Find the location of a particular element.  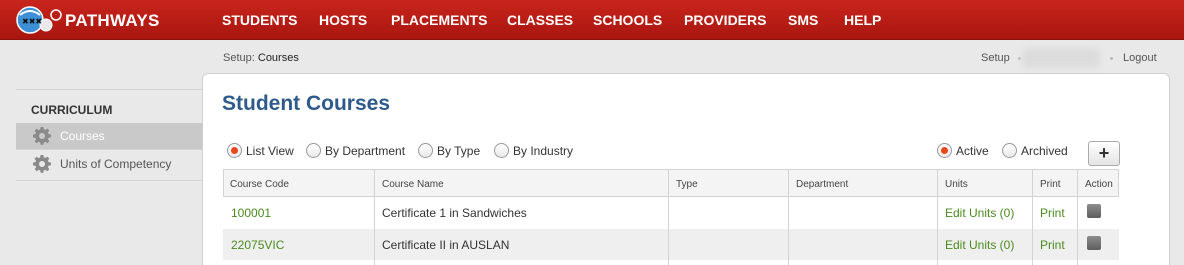

sidebar-item-label: Units of Competency is located at coordinates (116, 164).